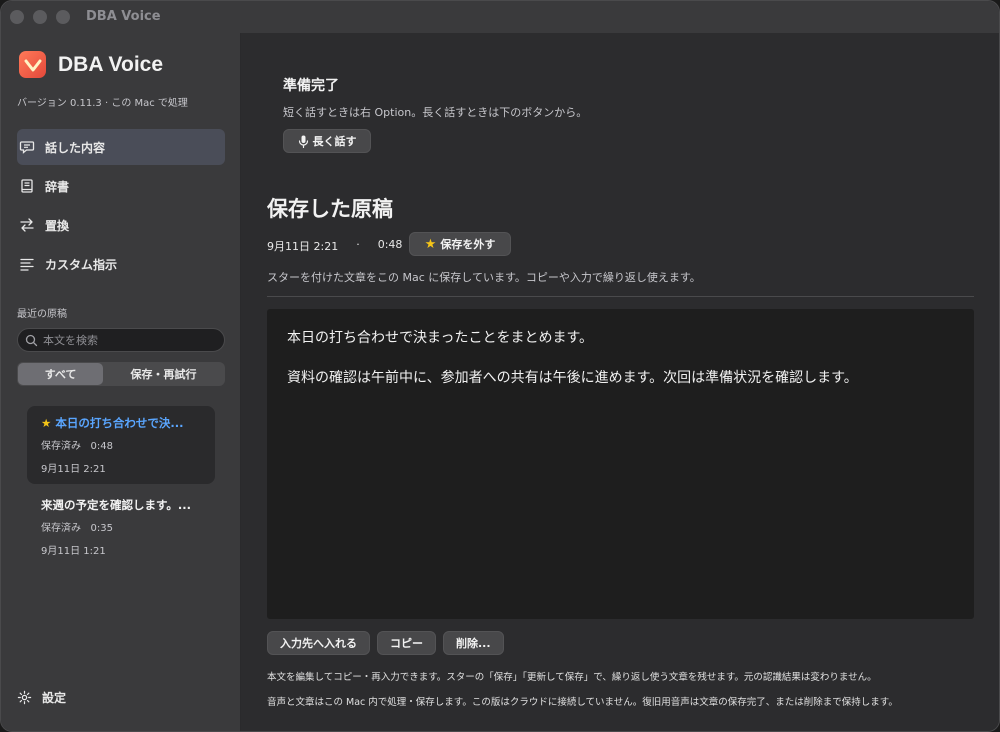 The image size is (1000, 732). I want to click on divider, so click(620, 296).